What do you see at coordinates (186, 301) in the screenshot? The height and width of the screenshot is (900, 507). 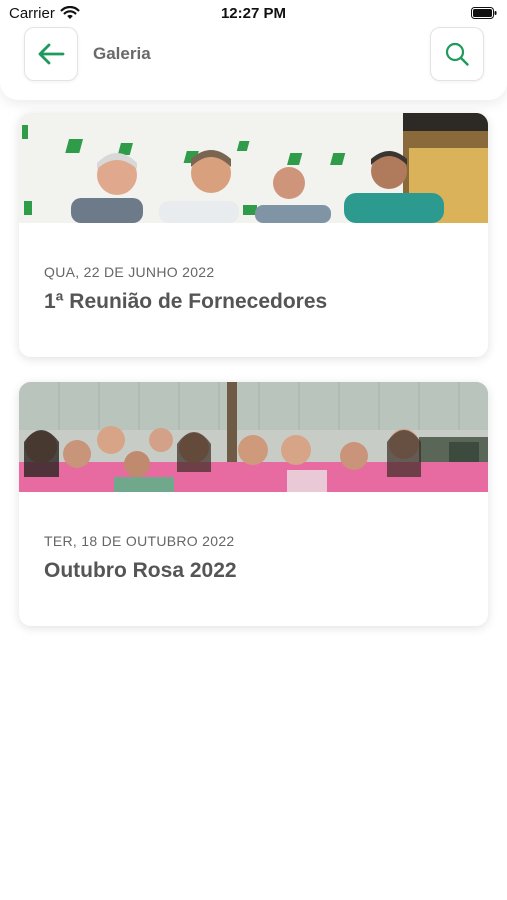 I see `event-title: 1ª Reunião de Fornecedores` at bounding box center [186, 301].